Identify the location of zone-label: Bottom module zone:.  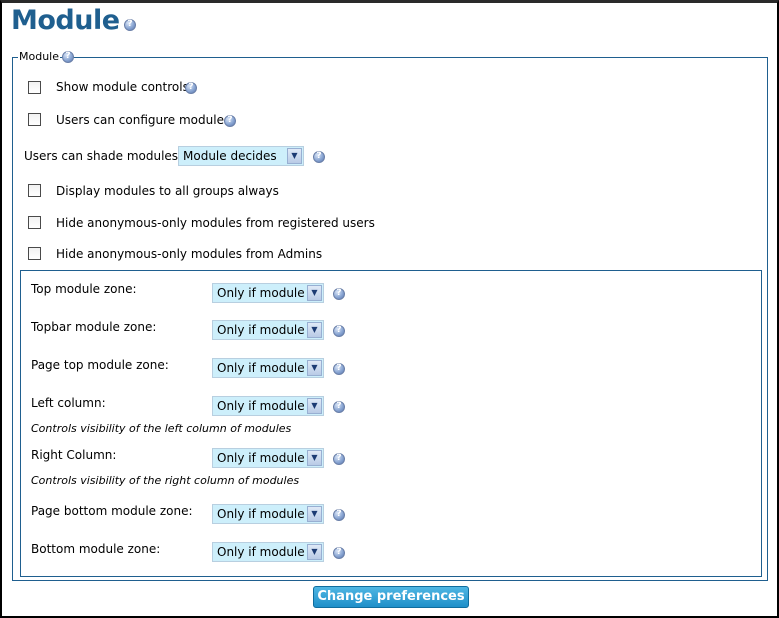
(96, 549).